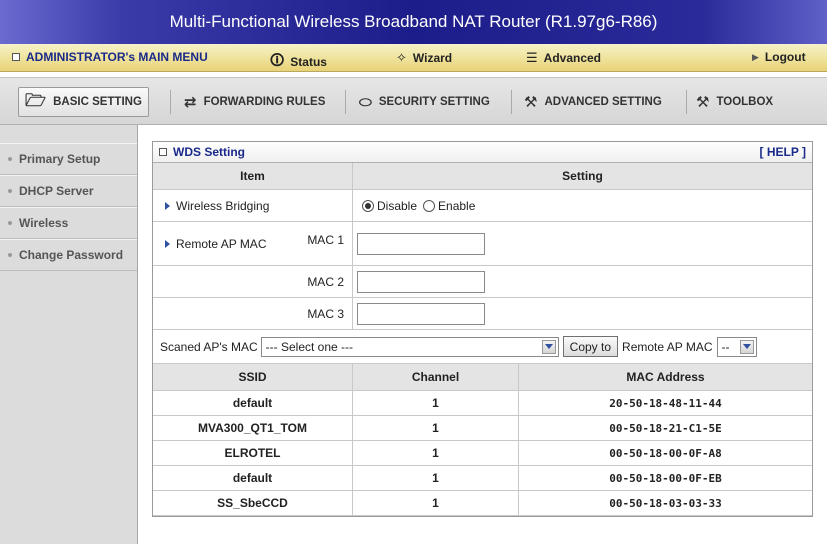 This screenshot has width=827, height=544. I want to click on ssid-cell: ELROTEL, so click(253, 453).